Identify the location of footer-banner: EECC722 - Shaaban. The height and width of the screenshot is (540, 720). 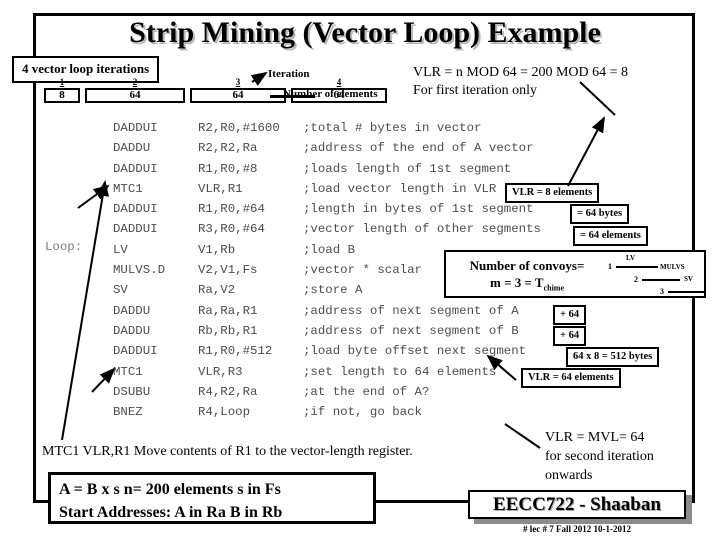
(577, 504).